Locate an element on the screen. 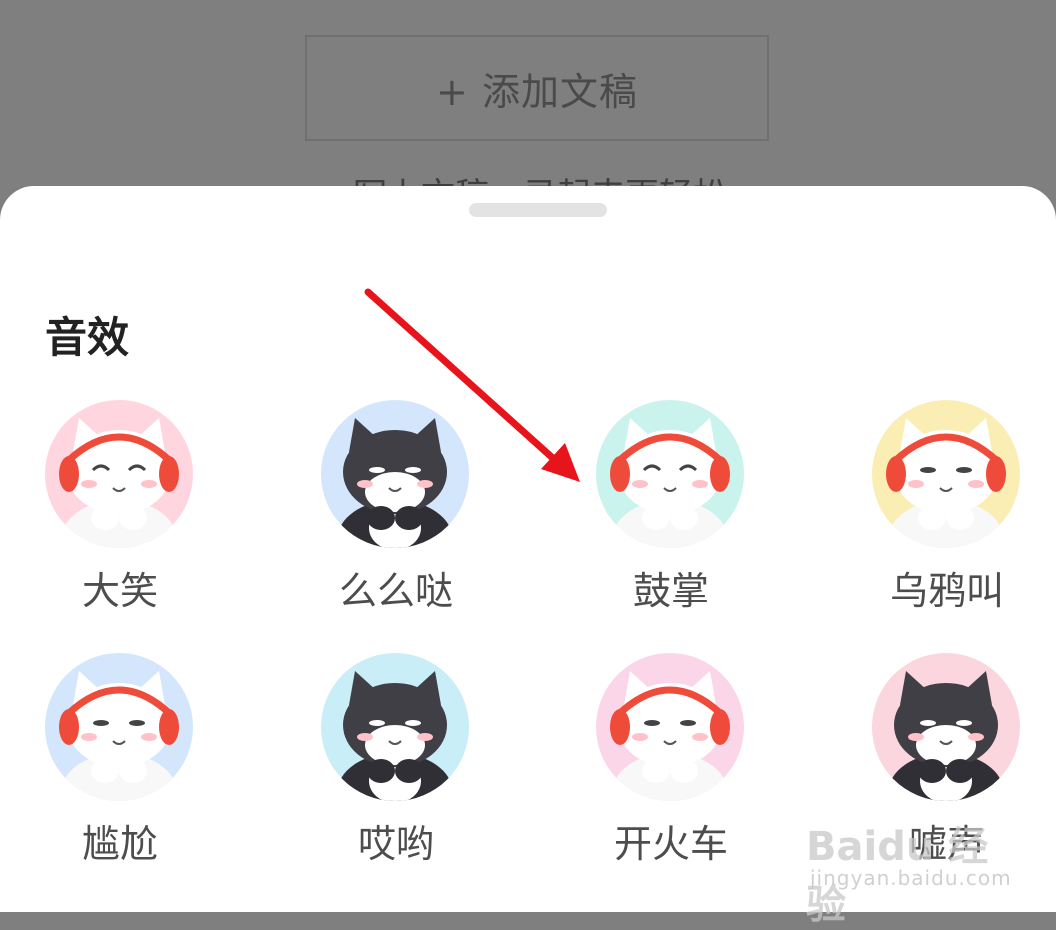 This screenshot has height=930, width=1056. sheet-drag-handle is located at coordinates (538, 210).